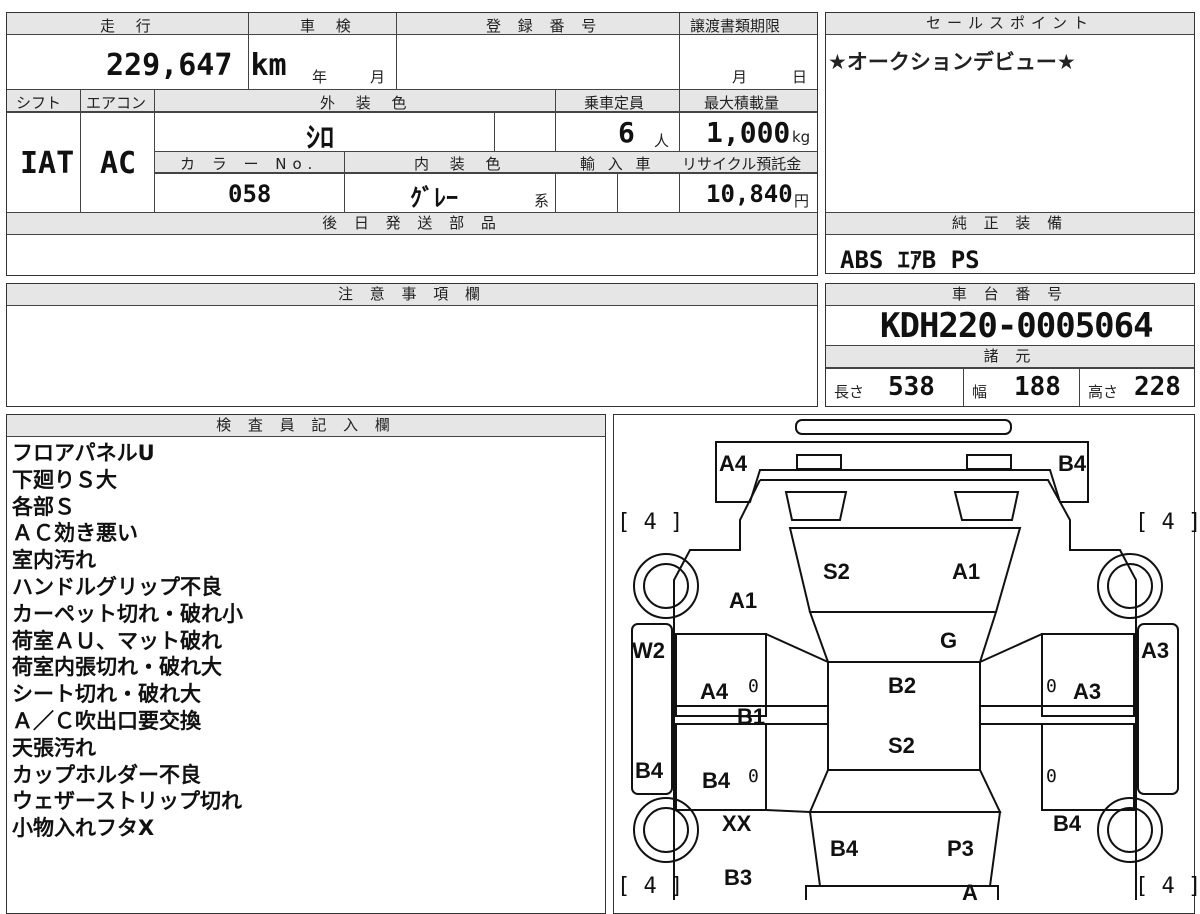  What do you see at coordinates (196, 65) in the screenshot?
I see `mileage-value: 229,647 km` at bounding box center [196, 65].